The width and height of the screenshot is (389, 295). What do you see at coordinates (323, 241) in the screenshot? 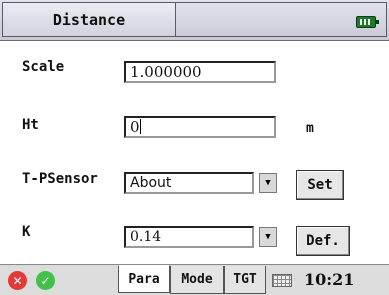
I see `default-button: Def.` at bounding box center [323, 241].